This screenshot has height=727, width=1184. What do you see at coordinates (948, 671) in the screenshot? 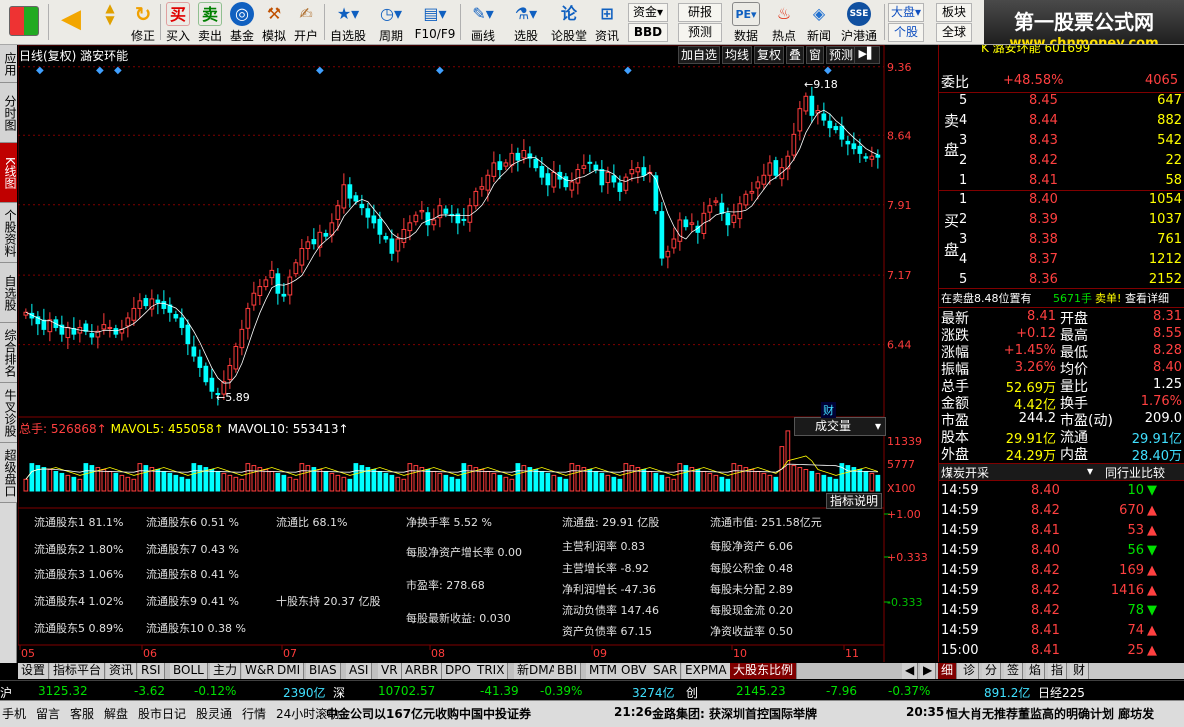
I see `right-tab-0: 细` at bounding box center [948, 671].